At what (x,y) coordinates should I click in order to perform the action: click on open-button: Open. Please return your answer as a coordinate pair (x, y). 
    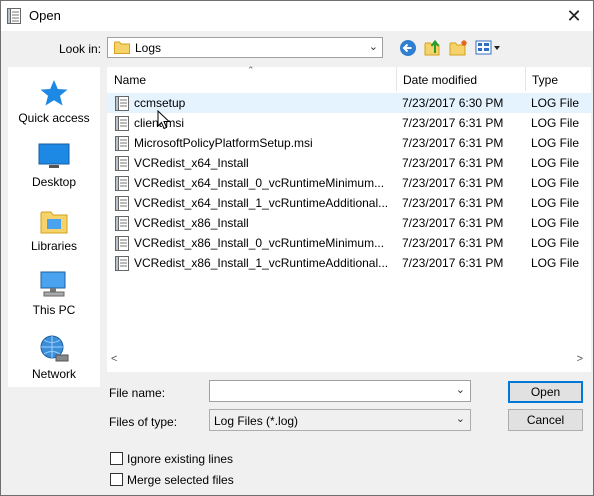
    Looking at the image, I should click on (545, 392).